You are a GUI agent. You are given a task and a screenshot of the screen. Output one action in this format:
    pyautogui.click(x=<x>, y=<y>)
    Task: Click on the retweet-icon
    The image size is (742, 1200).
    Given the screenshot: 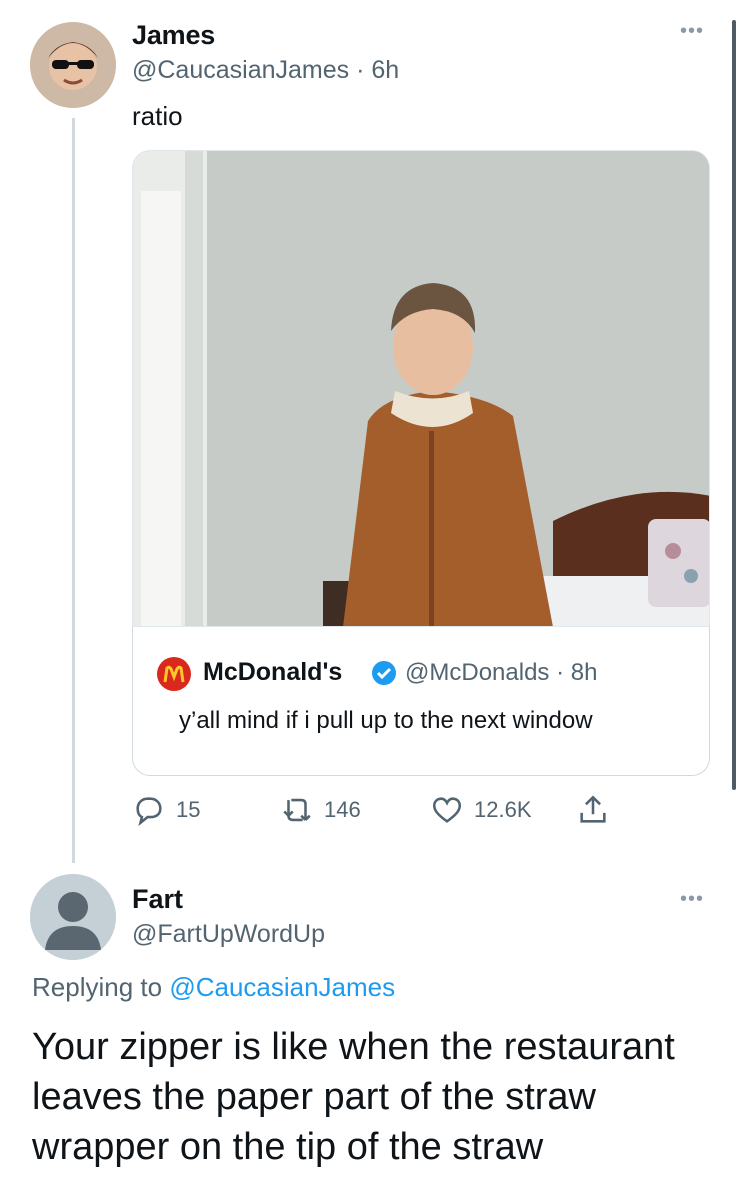 What is the action you would take?
    pyautogui.click(x=297, y=810)
    